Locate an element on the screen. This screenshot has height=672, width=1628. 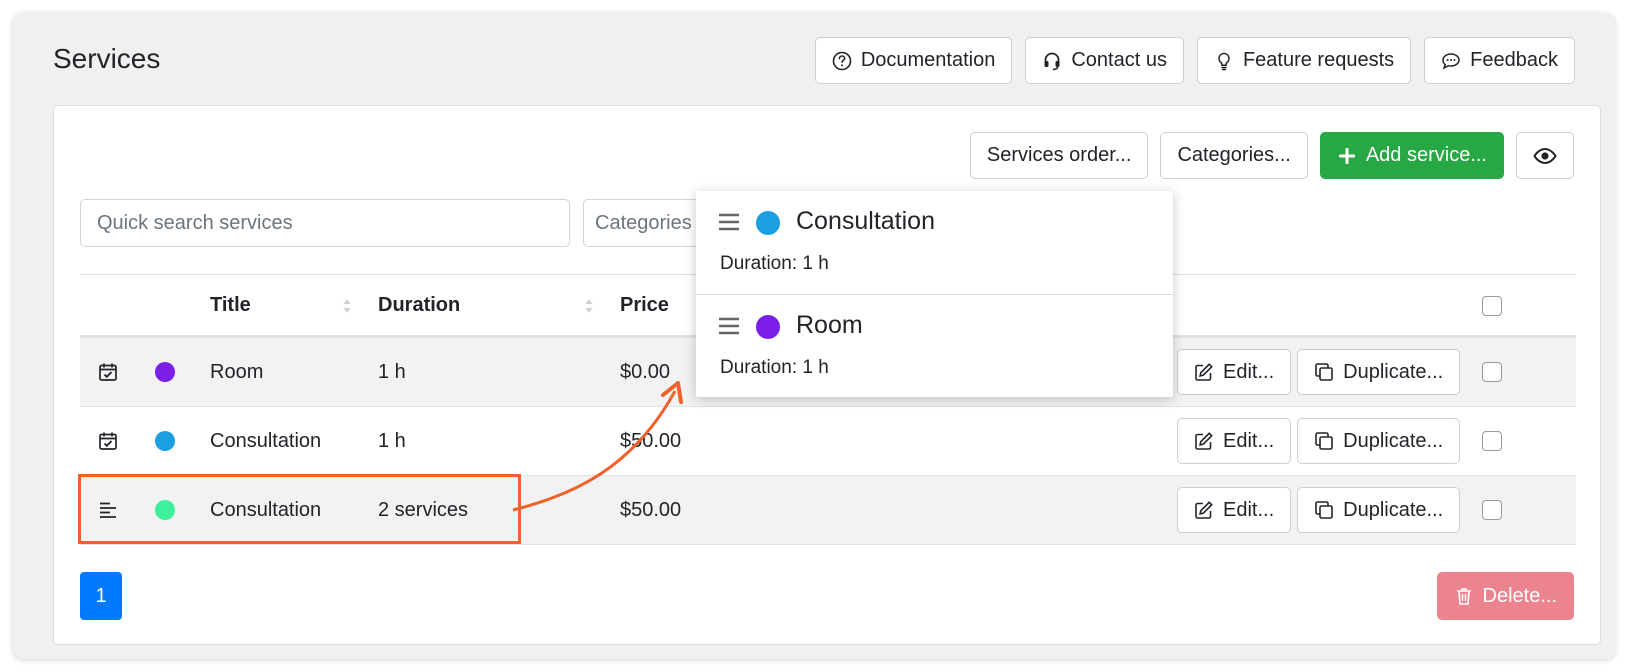
feedback-button: Feedback is located at coordinates (1499, 60).